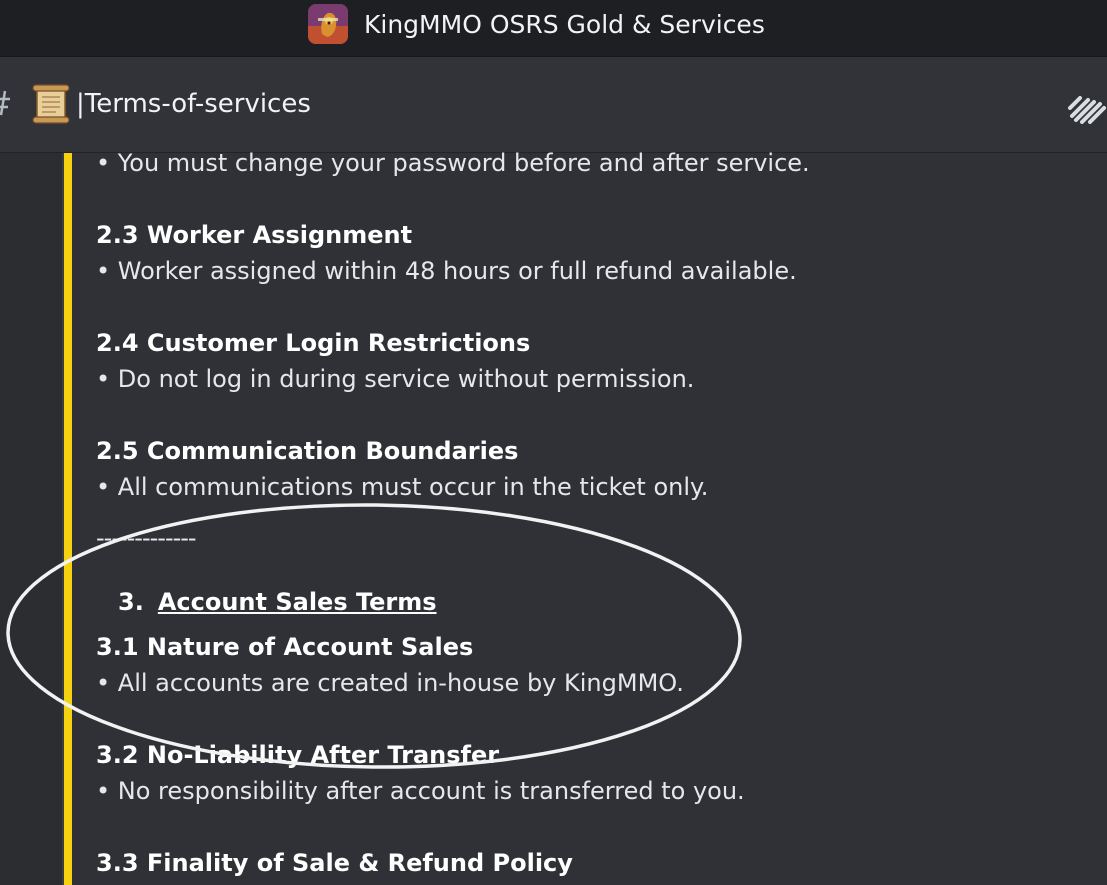 The image size is (1107, 885). What do you see at coordinates (5, 103) in the screenshot?
I see `hashtag-icon` at bounding box center [5, 103].